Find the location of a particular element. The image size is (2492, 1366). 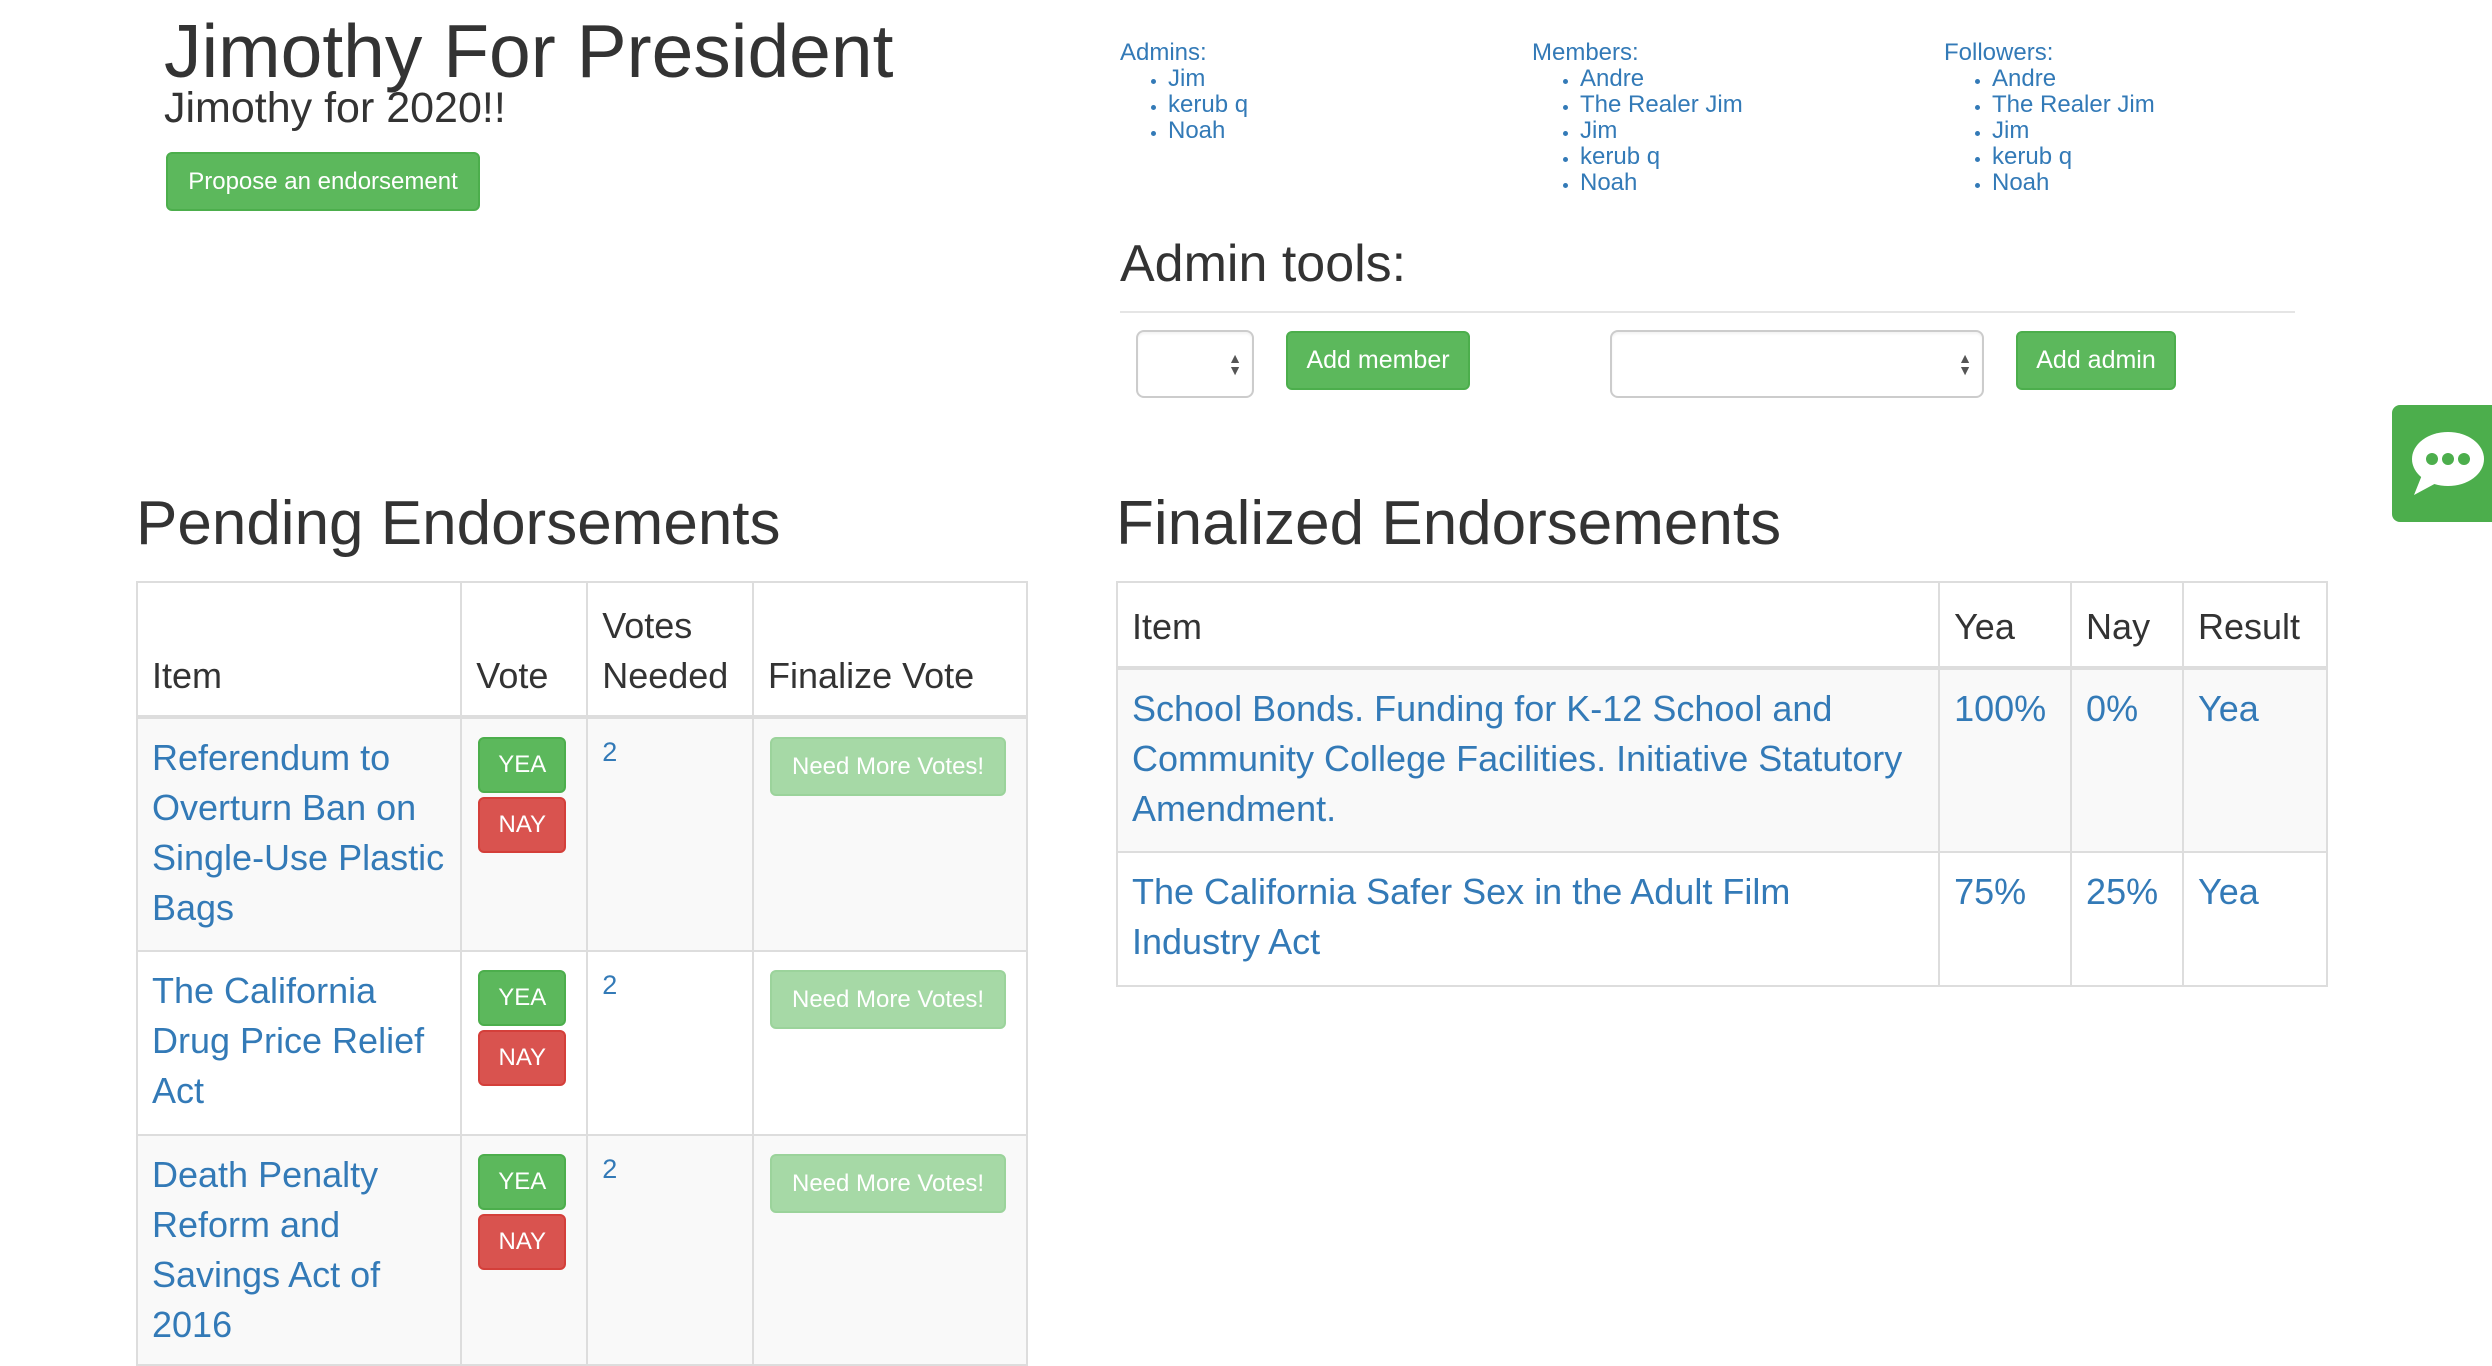

yea-percent: 75% is located at coordinates (1990, 891).